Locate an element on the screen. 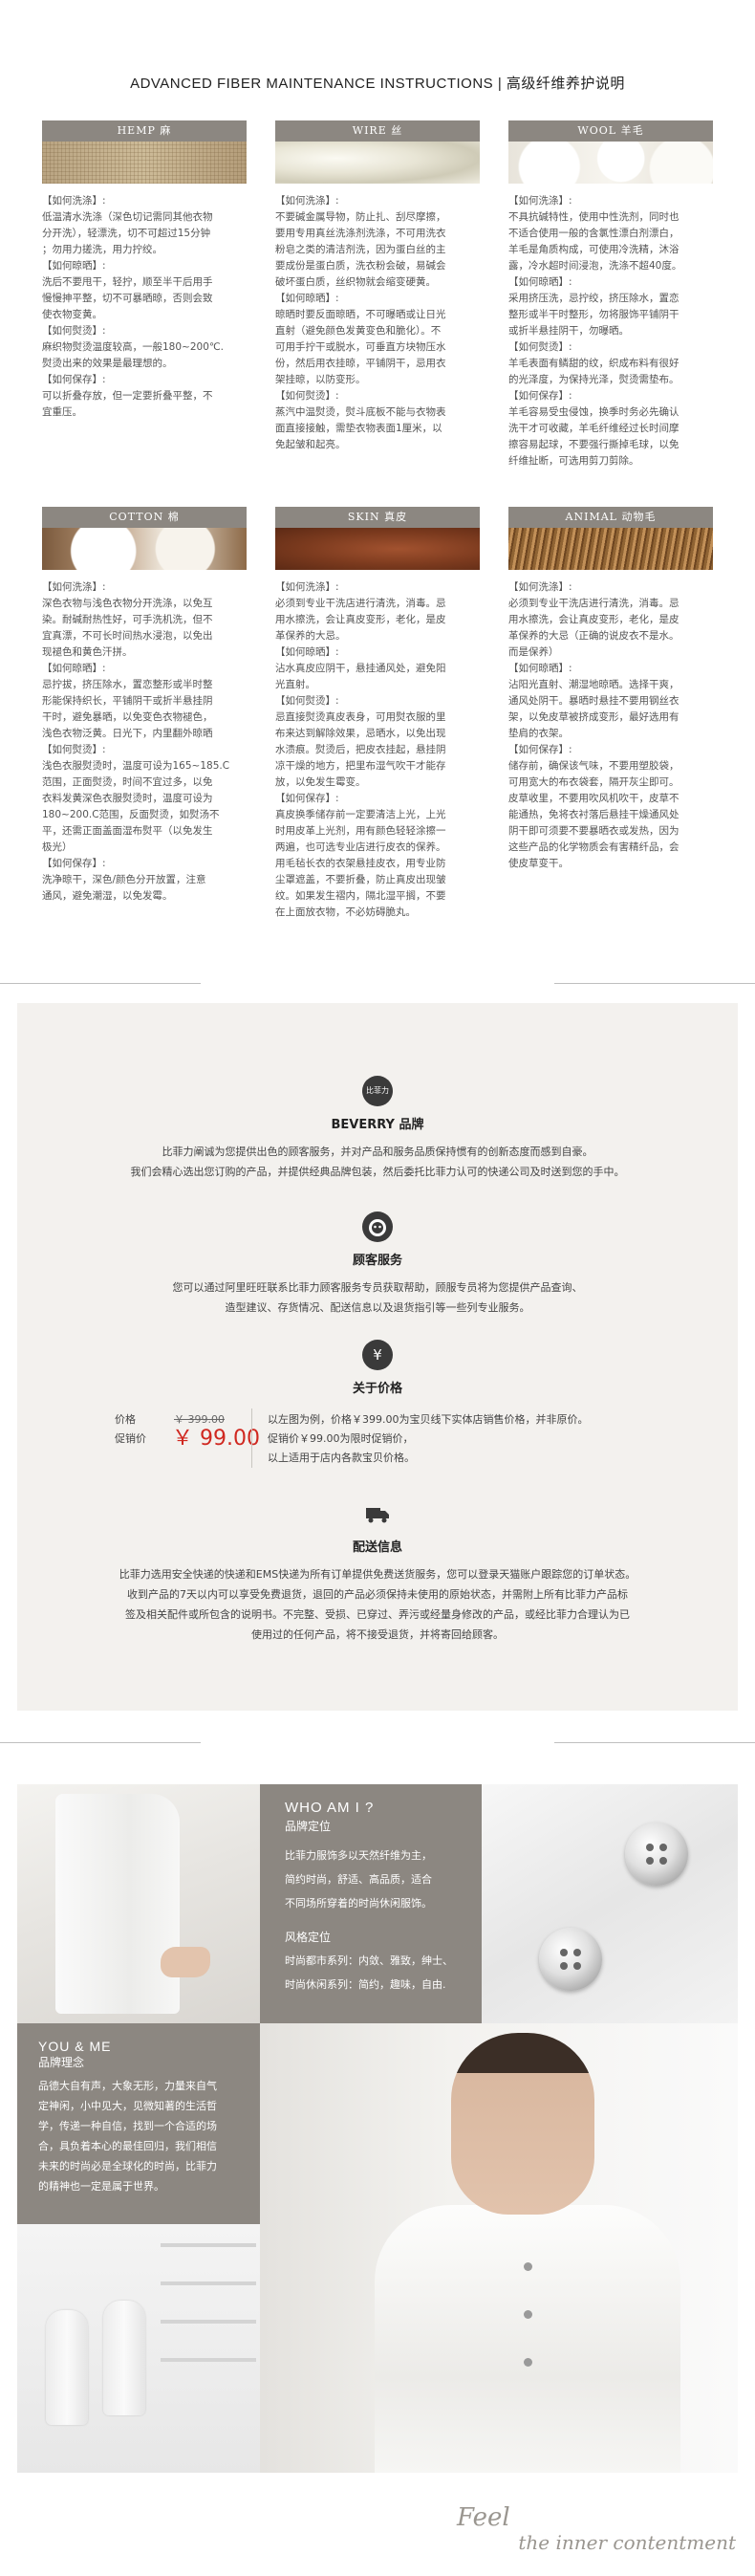 The width and height of the screenshot is (755, 2576). slogan: Feel the inner contentment is located at coordinates (583, 2530).